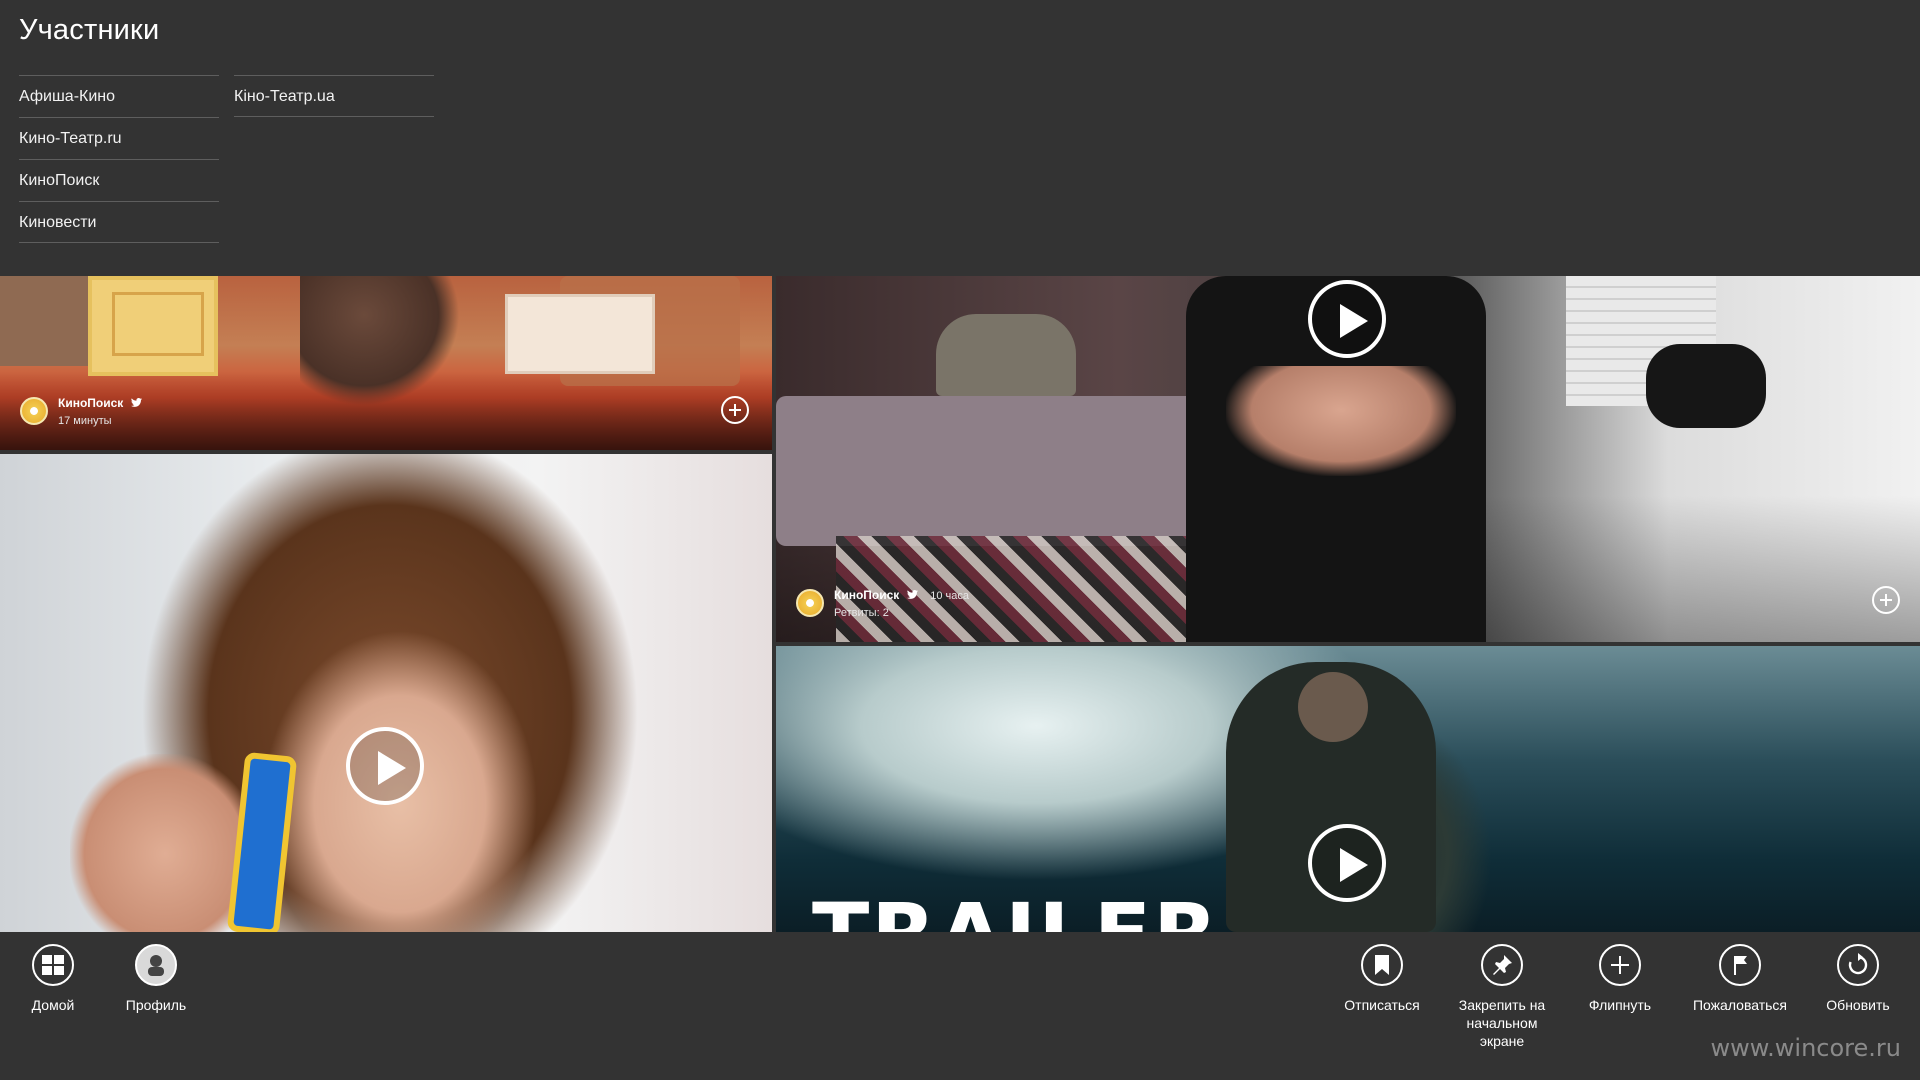 This screenshot has height=1080, width=1920. Describe the element at coordinates (949, 596) in the screenshot. I see `post-time: 10 часа` at that location.